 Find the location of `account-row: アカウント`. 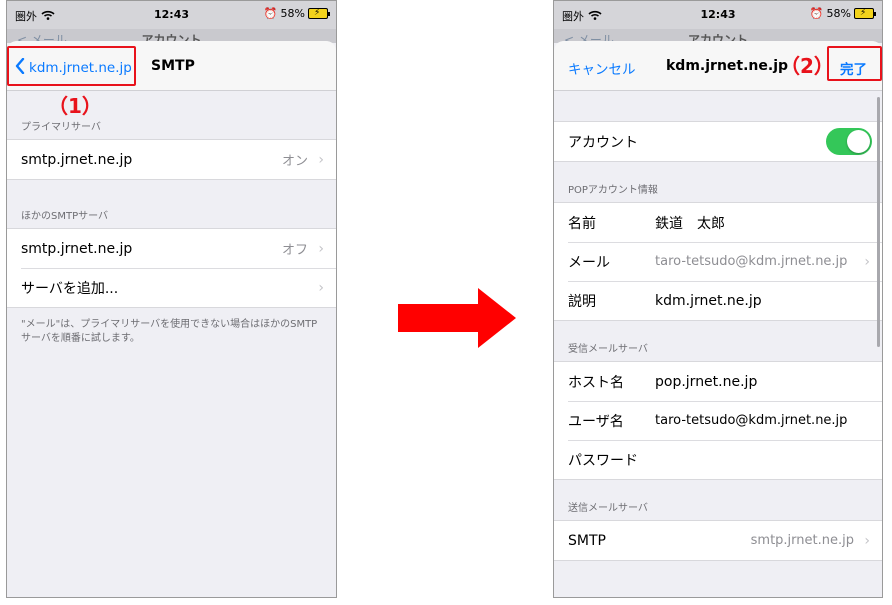

account-row: アカウント is located at coordinates (718, 141).